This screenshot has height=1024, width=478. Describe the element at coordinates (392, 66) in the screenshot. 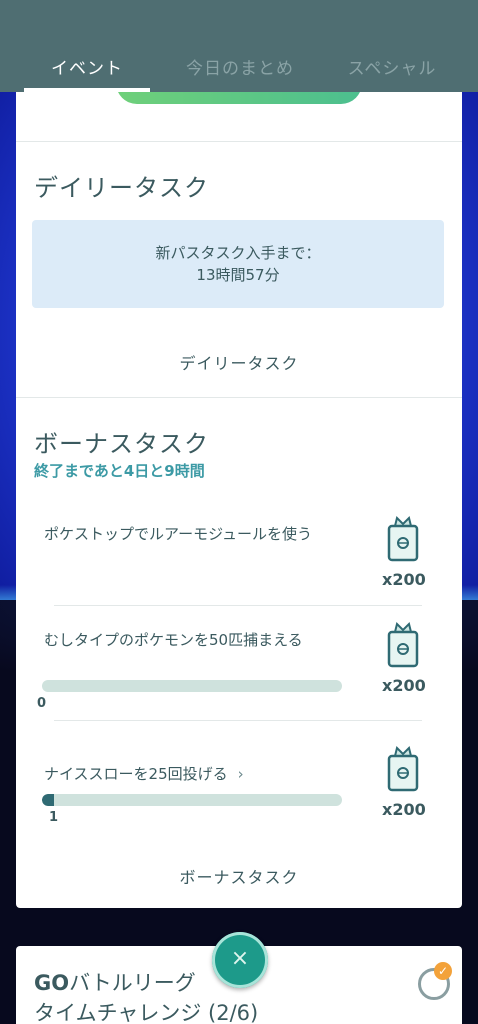

I see `tab-special: スペシャル` at that location.